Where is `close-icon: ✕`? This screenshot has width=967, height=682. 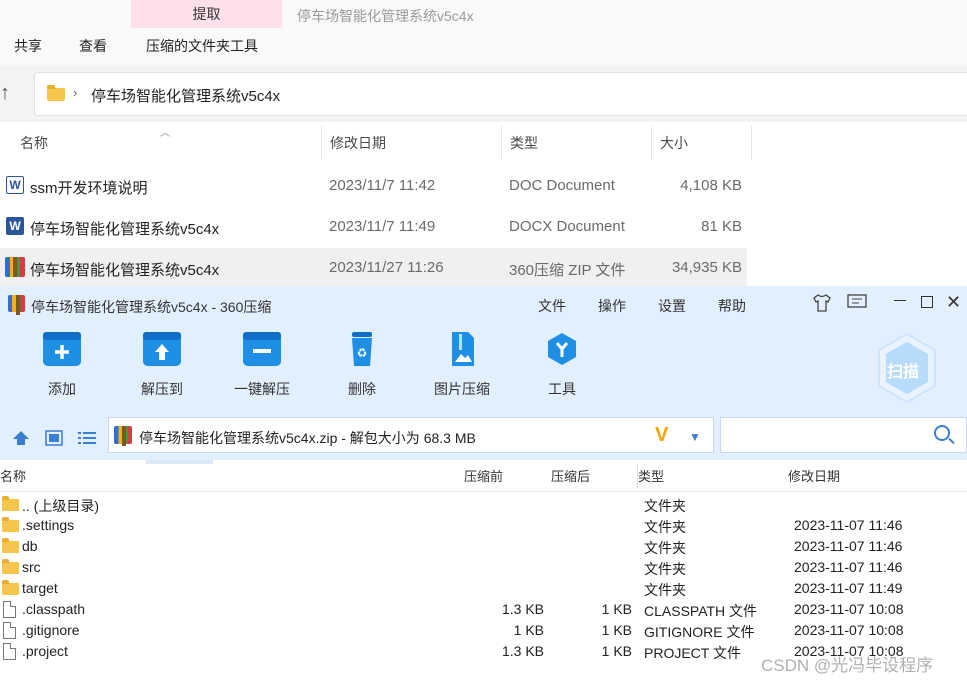
close-icon: ✕ is located at coordinates (953, 302).